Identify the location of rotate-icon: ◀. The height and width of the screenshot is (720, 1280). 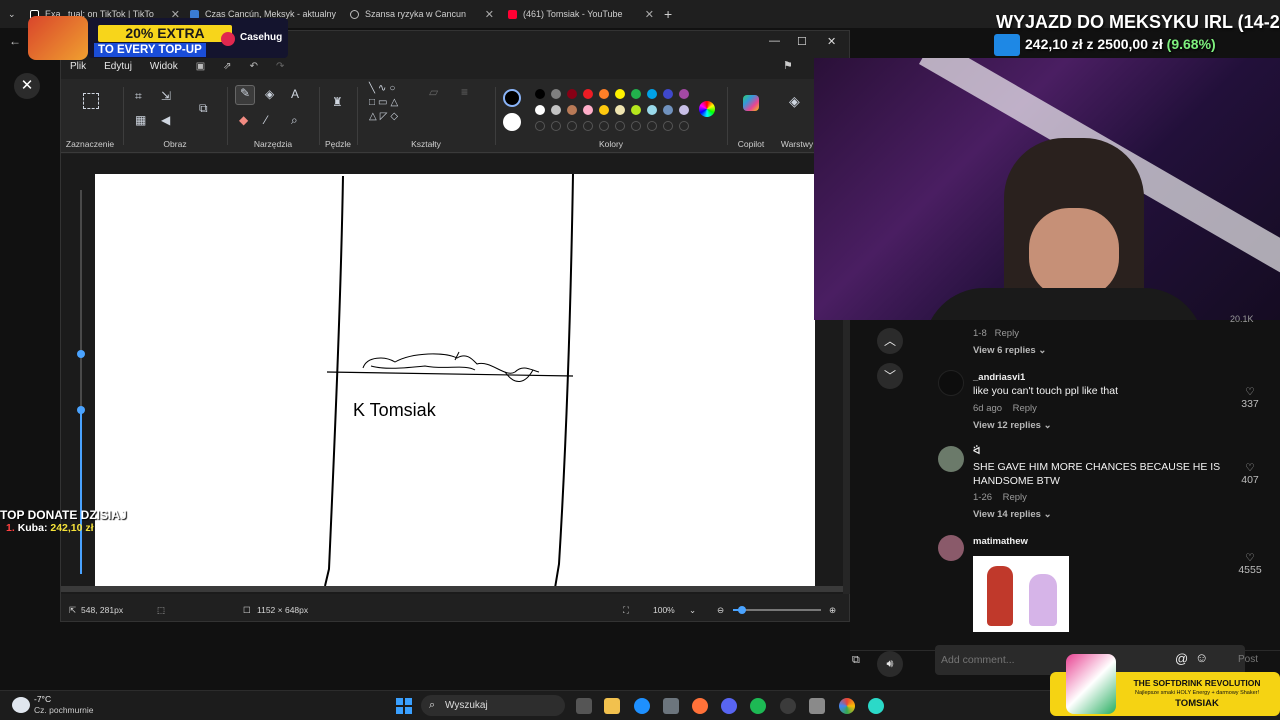
(165, 120).